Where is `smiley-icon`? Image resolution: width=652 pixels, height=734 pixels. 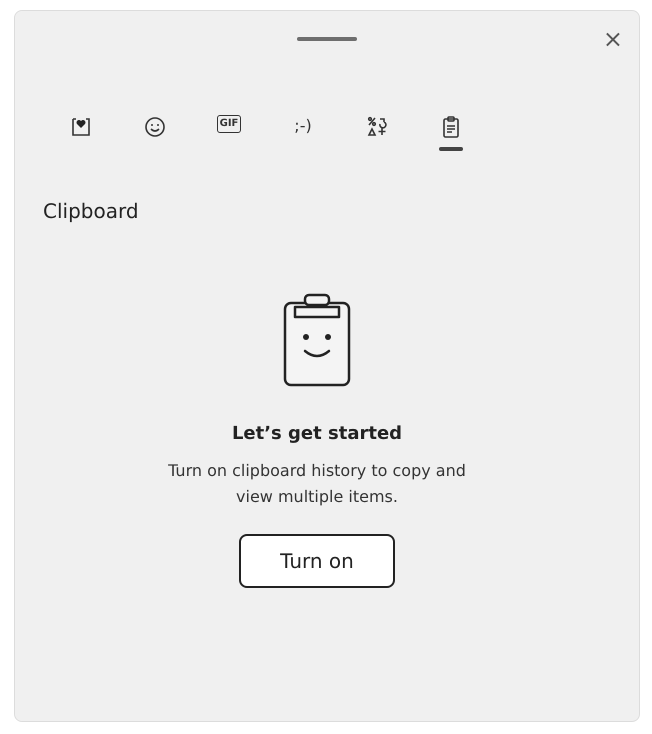
smiley-icon is located at coordinates (155, 127).